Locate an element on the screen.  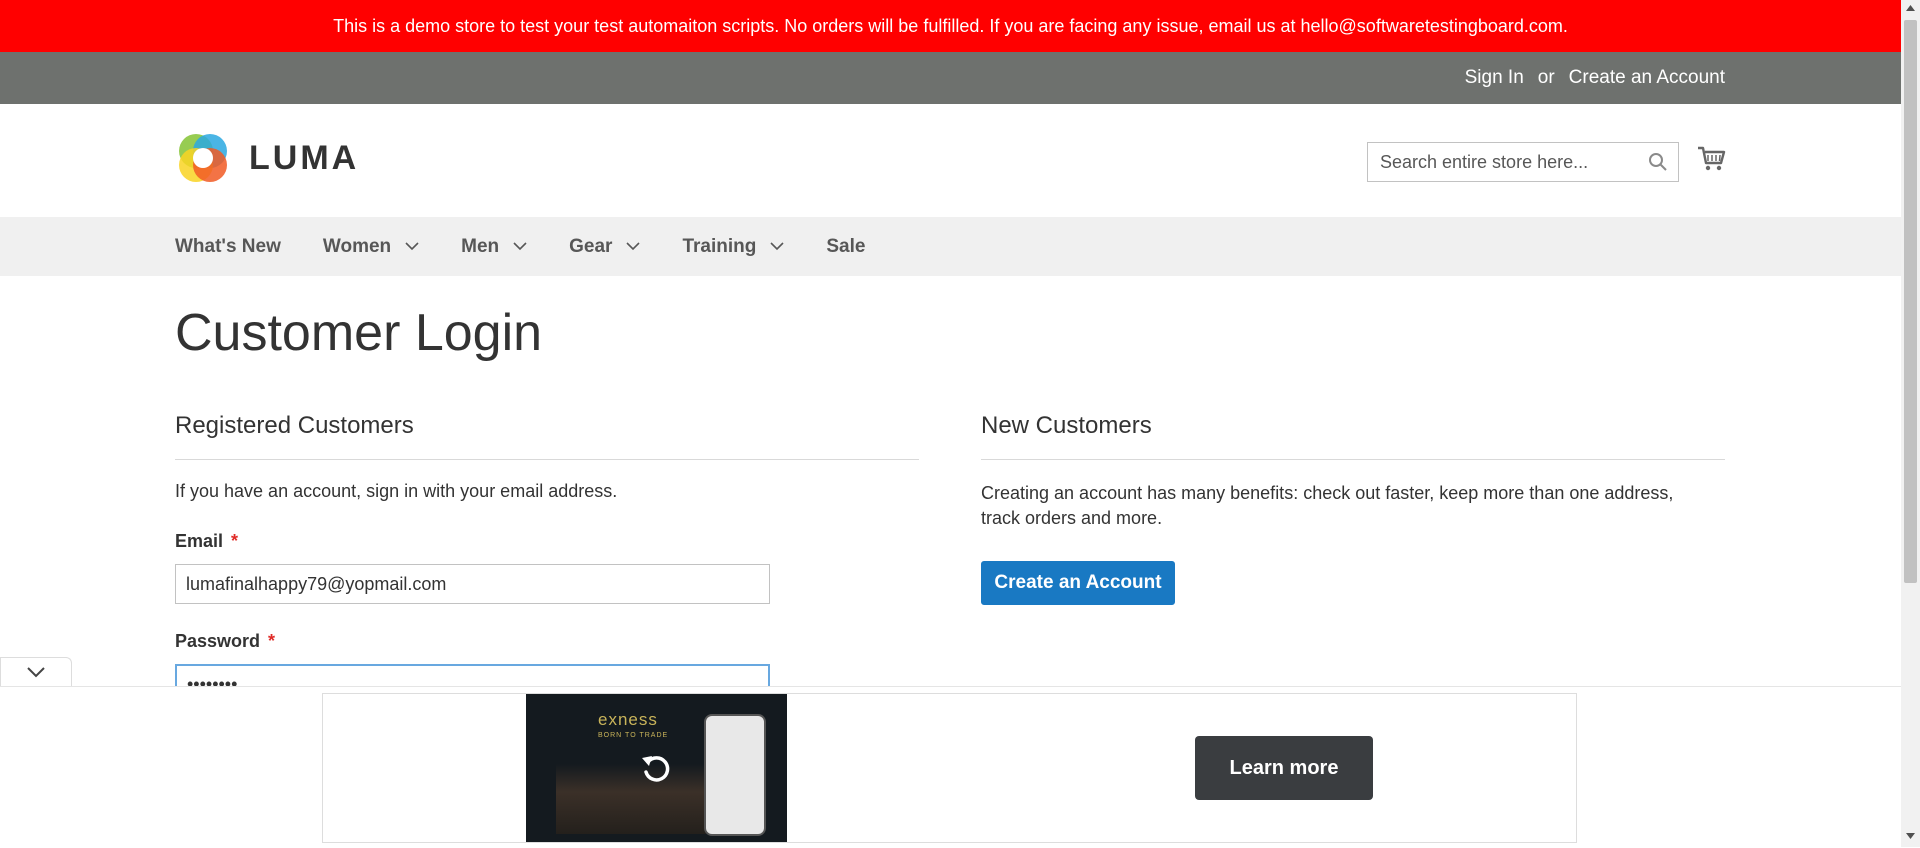
ad-phone-graphic is located at coordinates (735, 775).